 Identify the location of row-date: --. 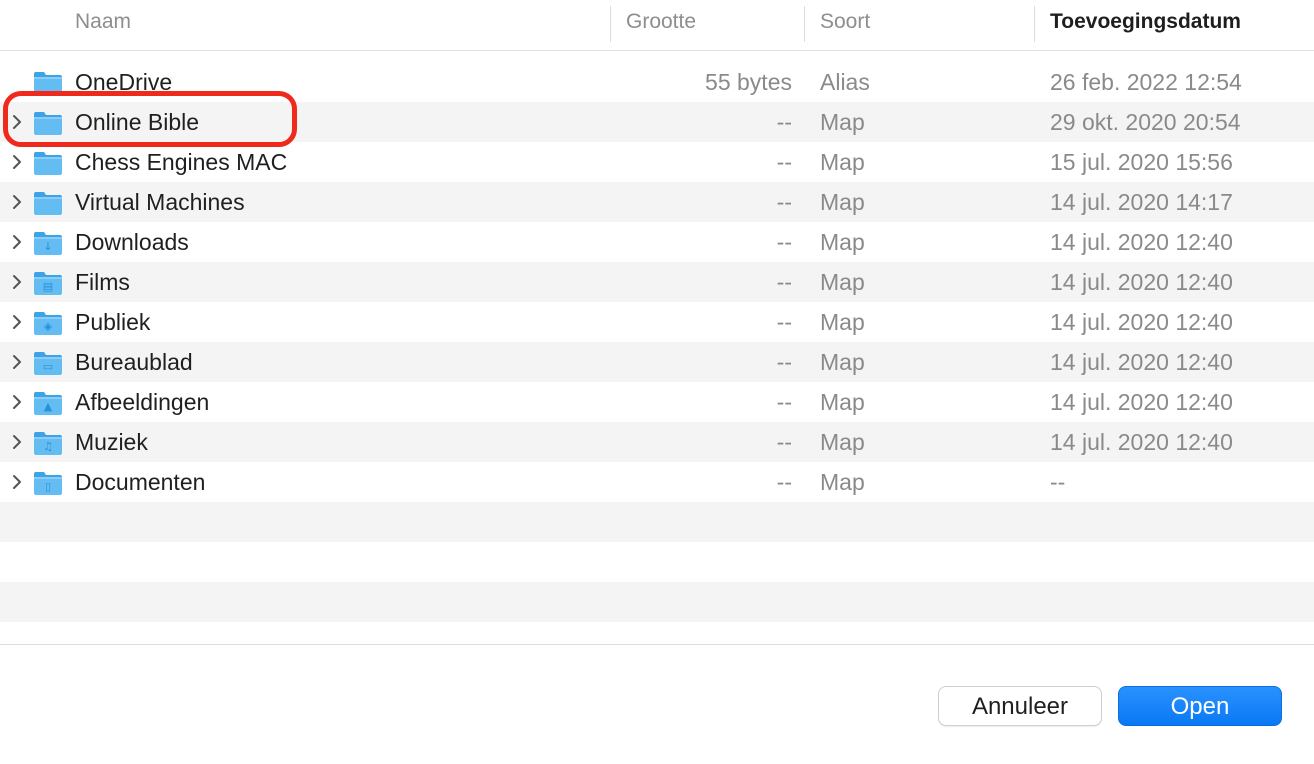
(1058, 482).